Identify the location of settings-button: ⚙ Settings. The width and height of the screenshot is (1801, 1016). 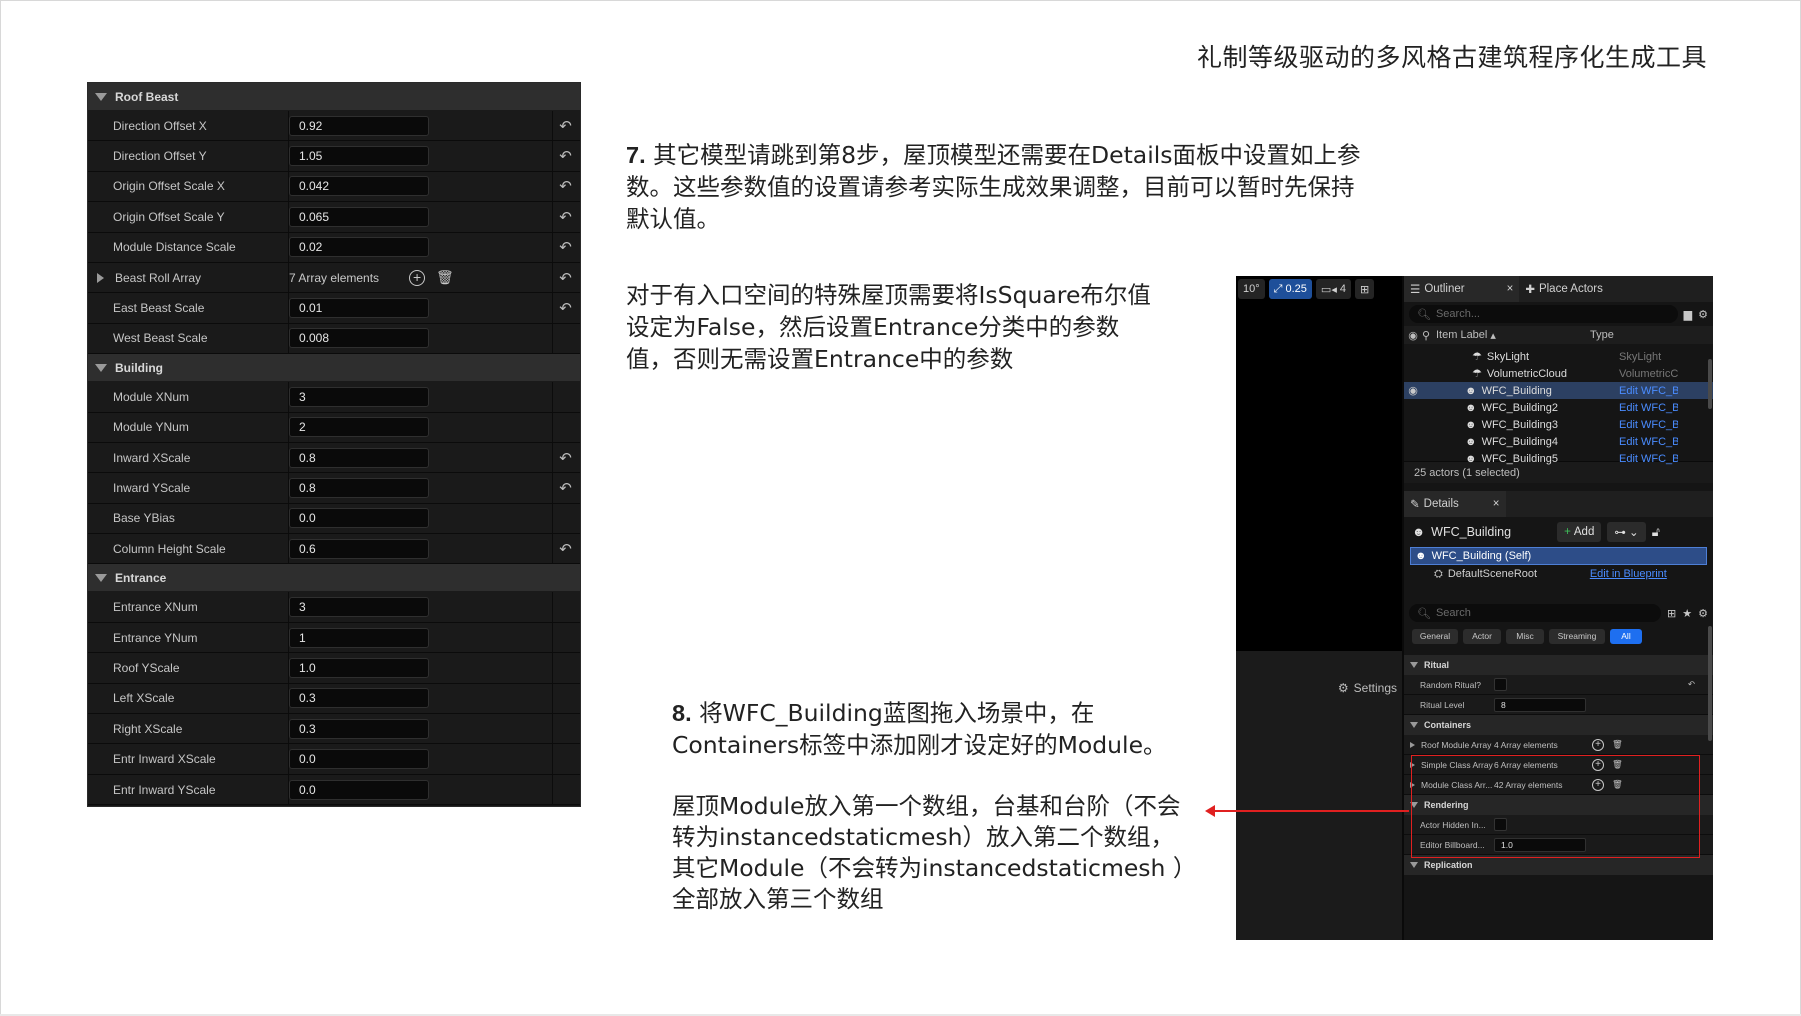
(1367, 688).